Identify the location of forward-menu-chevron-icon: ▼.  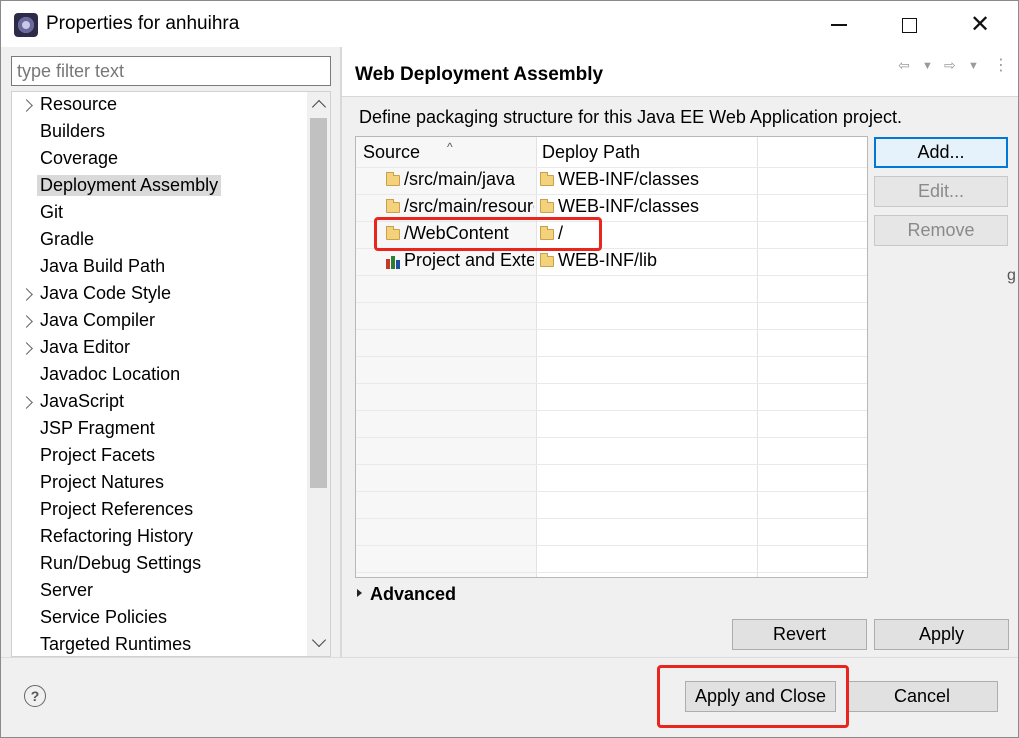
(973, 66).